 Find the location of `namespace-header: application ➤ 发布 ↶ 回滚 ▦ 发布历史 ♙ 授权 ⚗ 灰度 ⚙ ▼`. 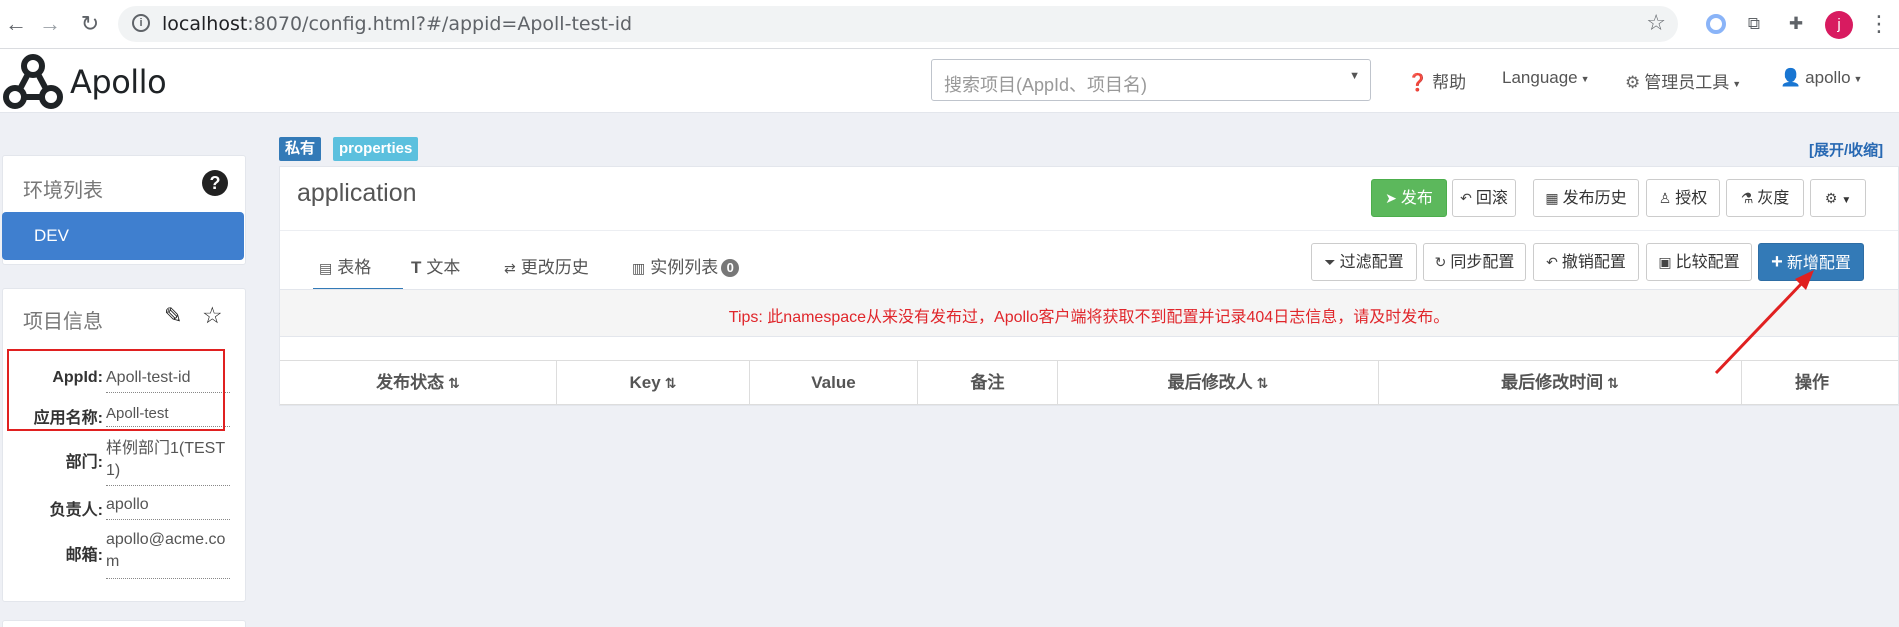

namespace-header: application ➤ 发布 ↶ 回滚 ▦ 发布历史 ♙ 授权 ⚗ 灰度 ⚙ ▼ is located at coordinates (1089, 199).